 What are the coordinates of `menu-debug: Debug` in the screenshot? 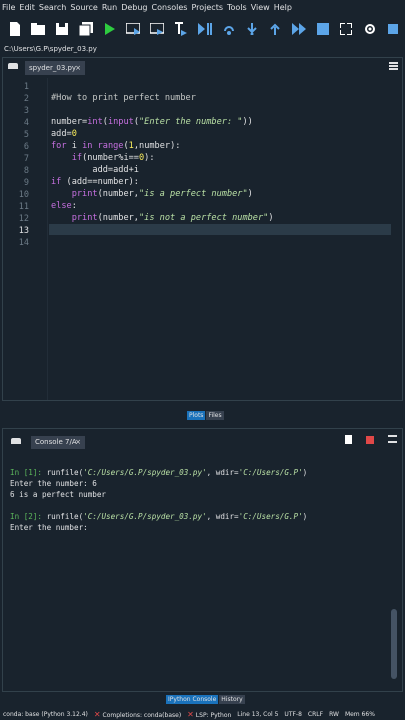 It's located at (134, 7).